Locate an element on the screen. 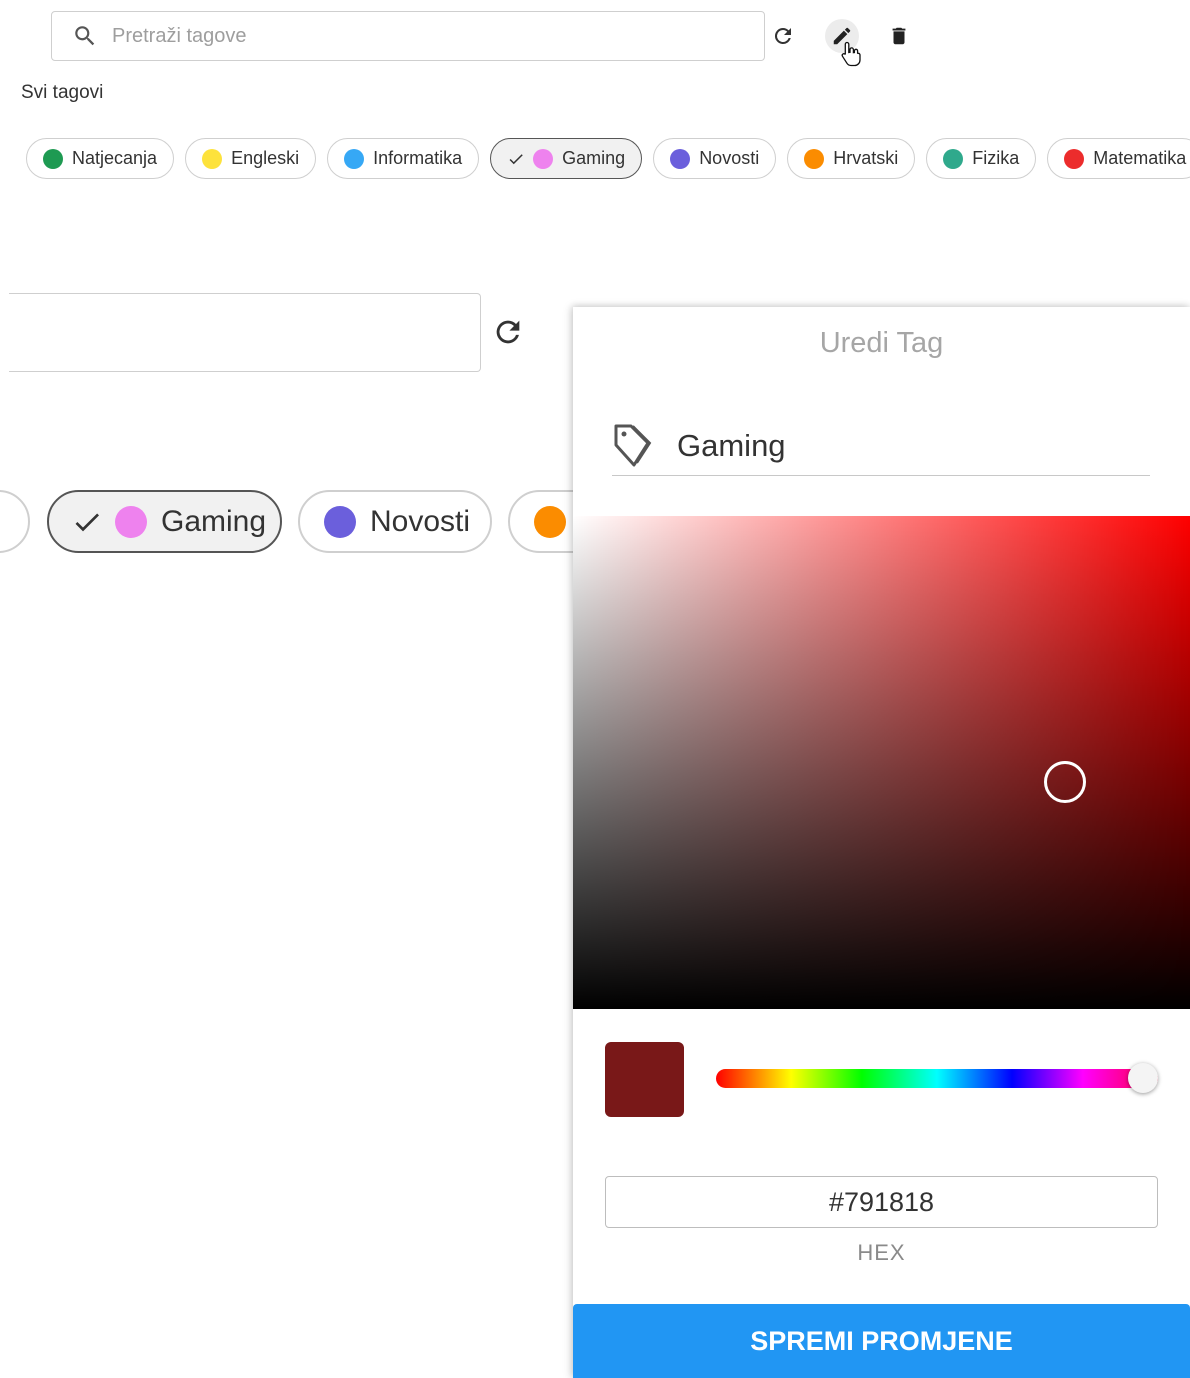 The image size is (1190, 1378). tag-chip: Natjecanja is located at coordinates (100, 158).